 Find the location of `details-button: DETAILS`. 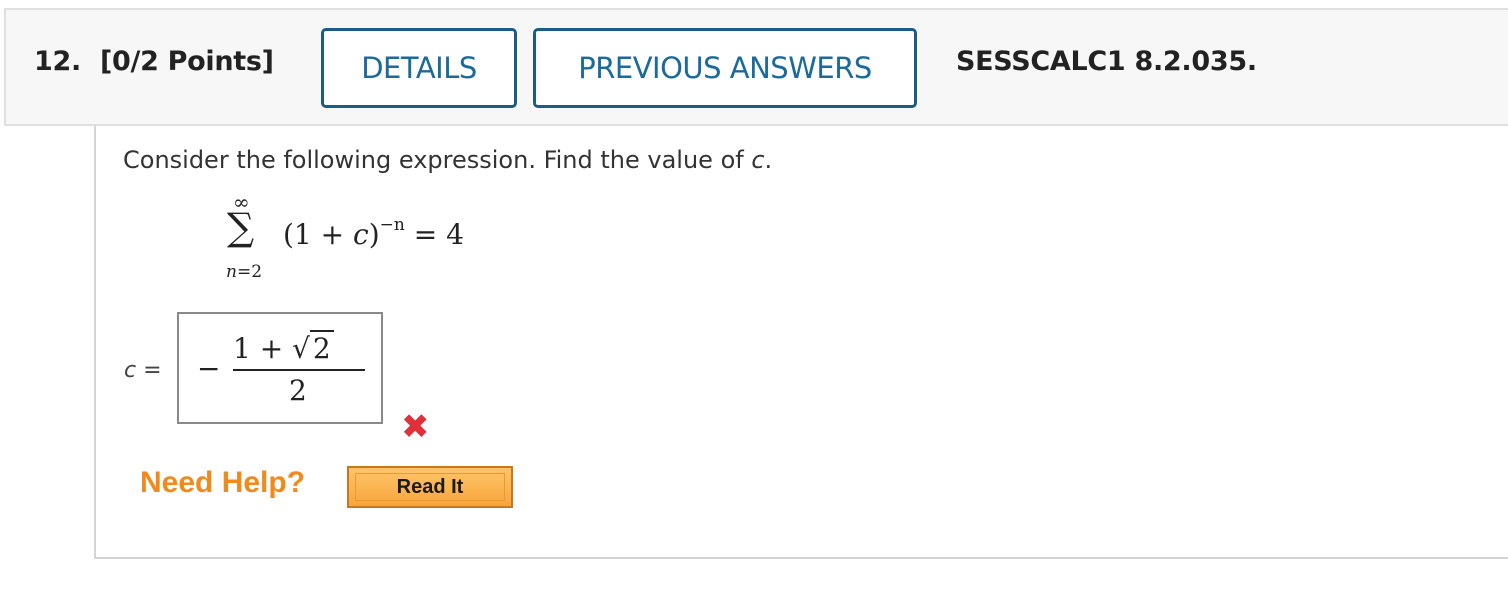

details-button: DETAILS is located at coordinates (419, 68).